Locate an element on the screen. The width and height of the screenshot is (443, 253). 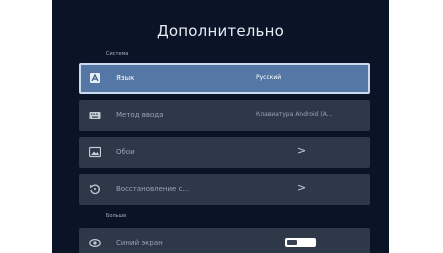
setting-blue-screen: Синий экран is located at coordinates (224, 240).